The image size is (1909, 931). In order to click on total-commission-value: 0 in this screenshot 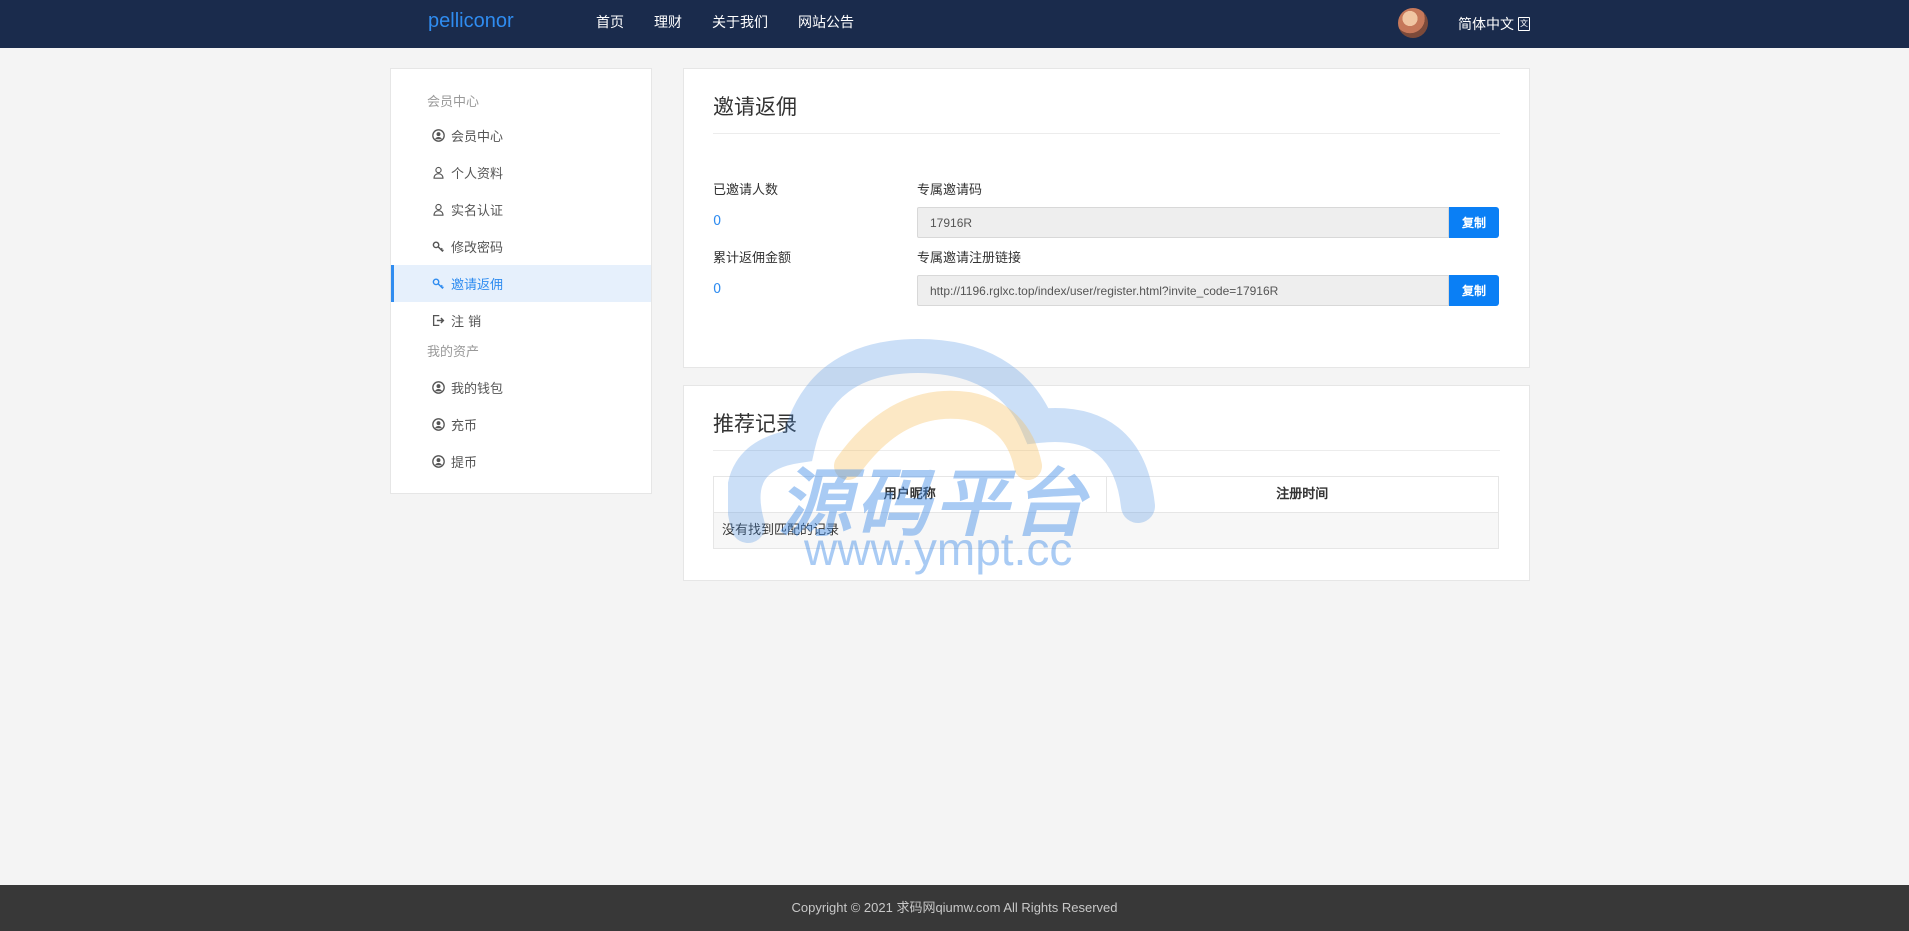, I will do `click(717, 289)`.